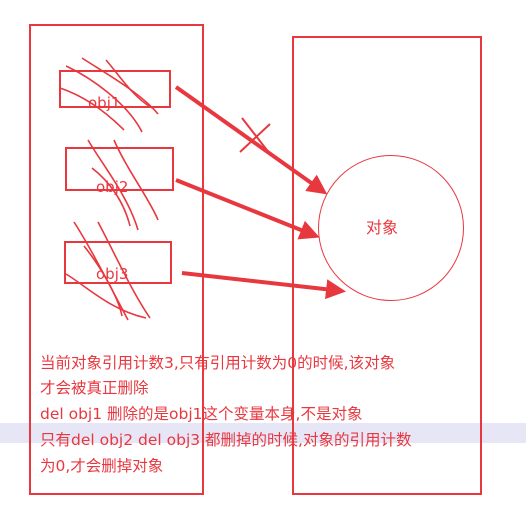  Describe the element at coordinates (247, 209) in the screenshot. I see `arrow-obj2-to-object` at that location.